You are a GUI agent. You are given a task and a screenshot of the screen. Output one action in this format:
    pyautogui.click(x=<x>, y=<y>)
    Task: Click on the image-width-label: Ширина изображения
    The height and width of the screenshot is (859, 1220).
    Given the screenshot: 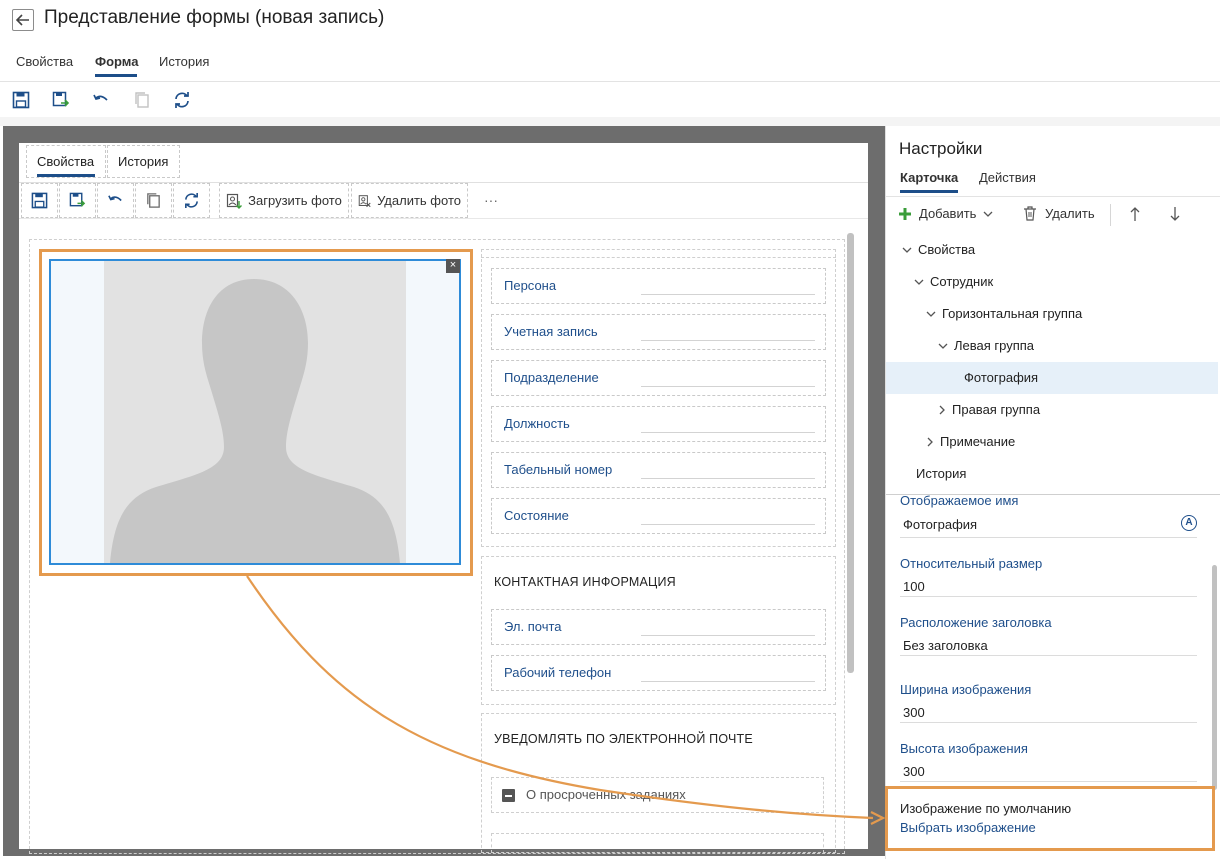 What is the action you would take?
    pyautogui.click(x=966, y=689)
    